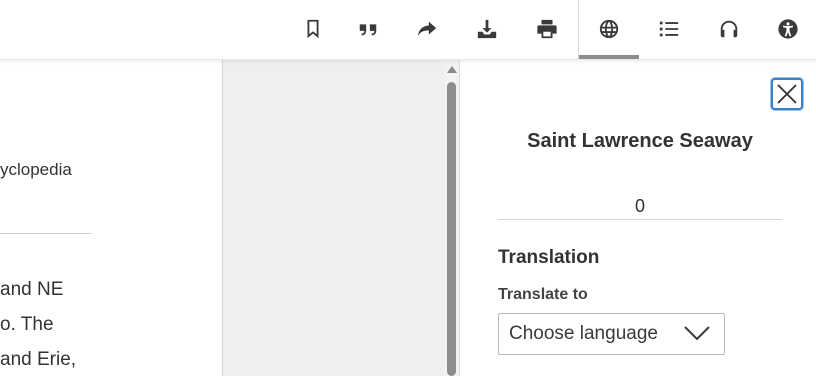 Image resolution: width=816 pixels, height=376 pixels. What do you see at coordinates (583, 333) in the screenshot?
I see `language-select-value: Choose language` at bounding box center [583, 333].